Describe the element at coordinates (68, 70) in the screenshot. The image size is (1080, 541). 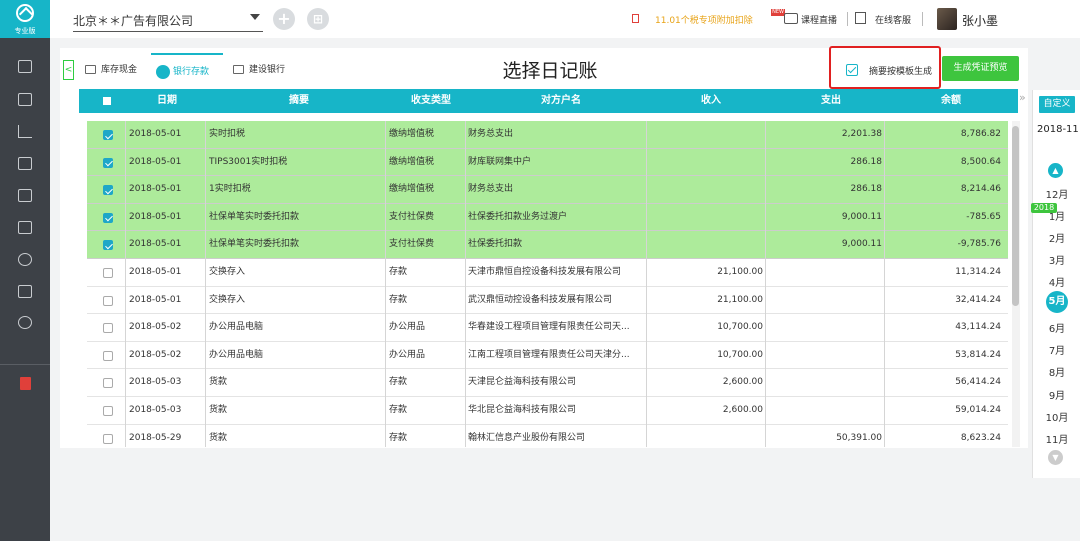
I see `collapse-chevron-left-icon: <` at that location.